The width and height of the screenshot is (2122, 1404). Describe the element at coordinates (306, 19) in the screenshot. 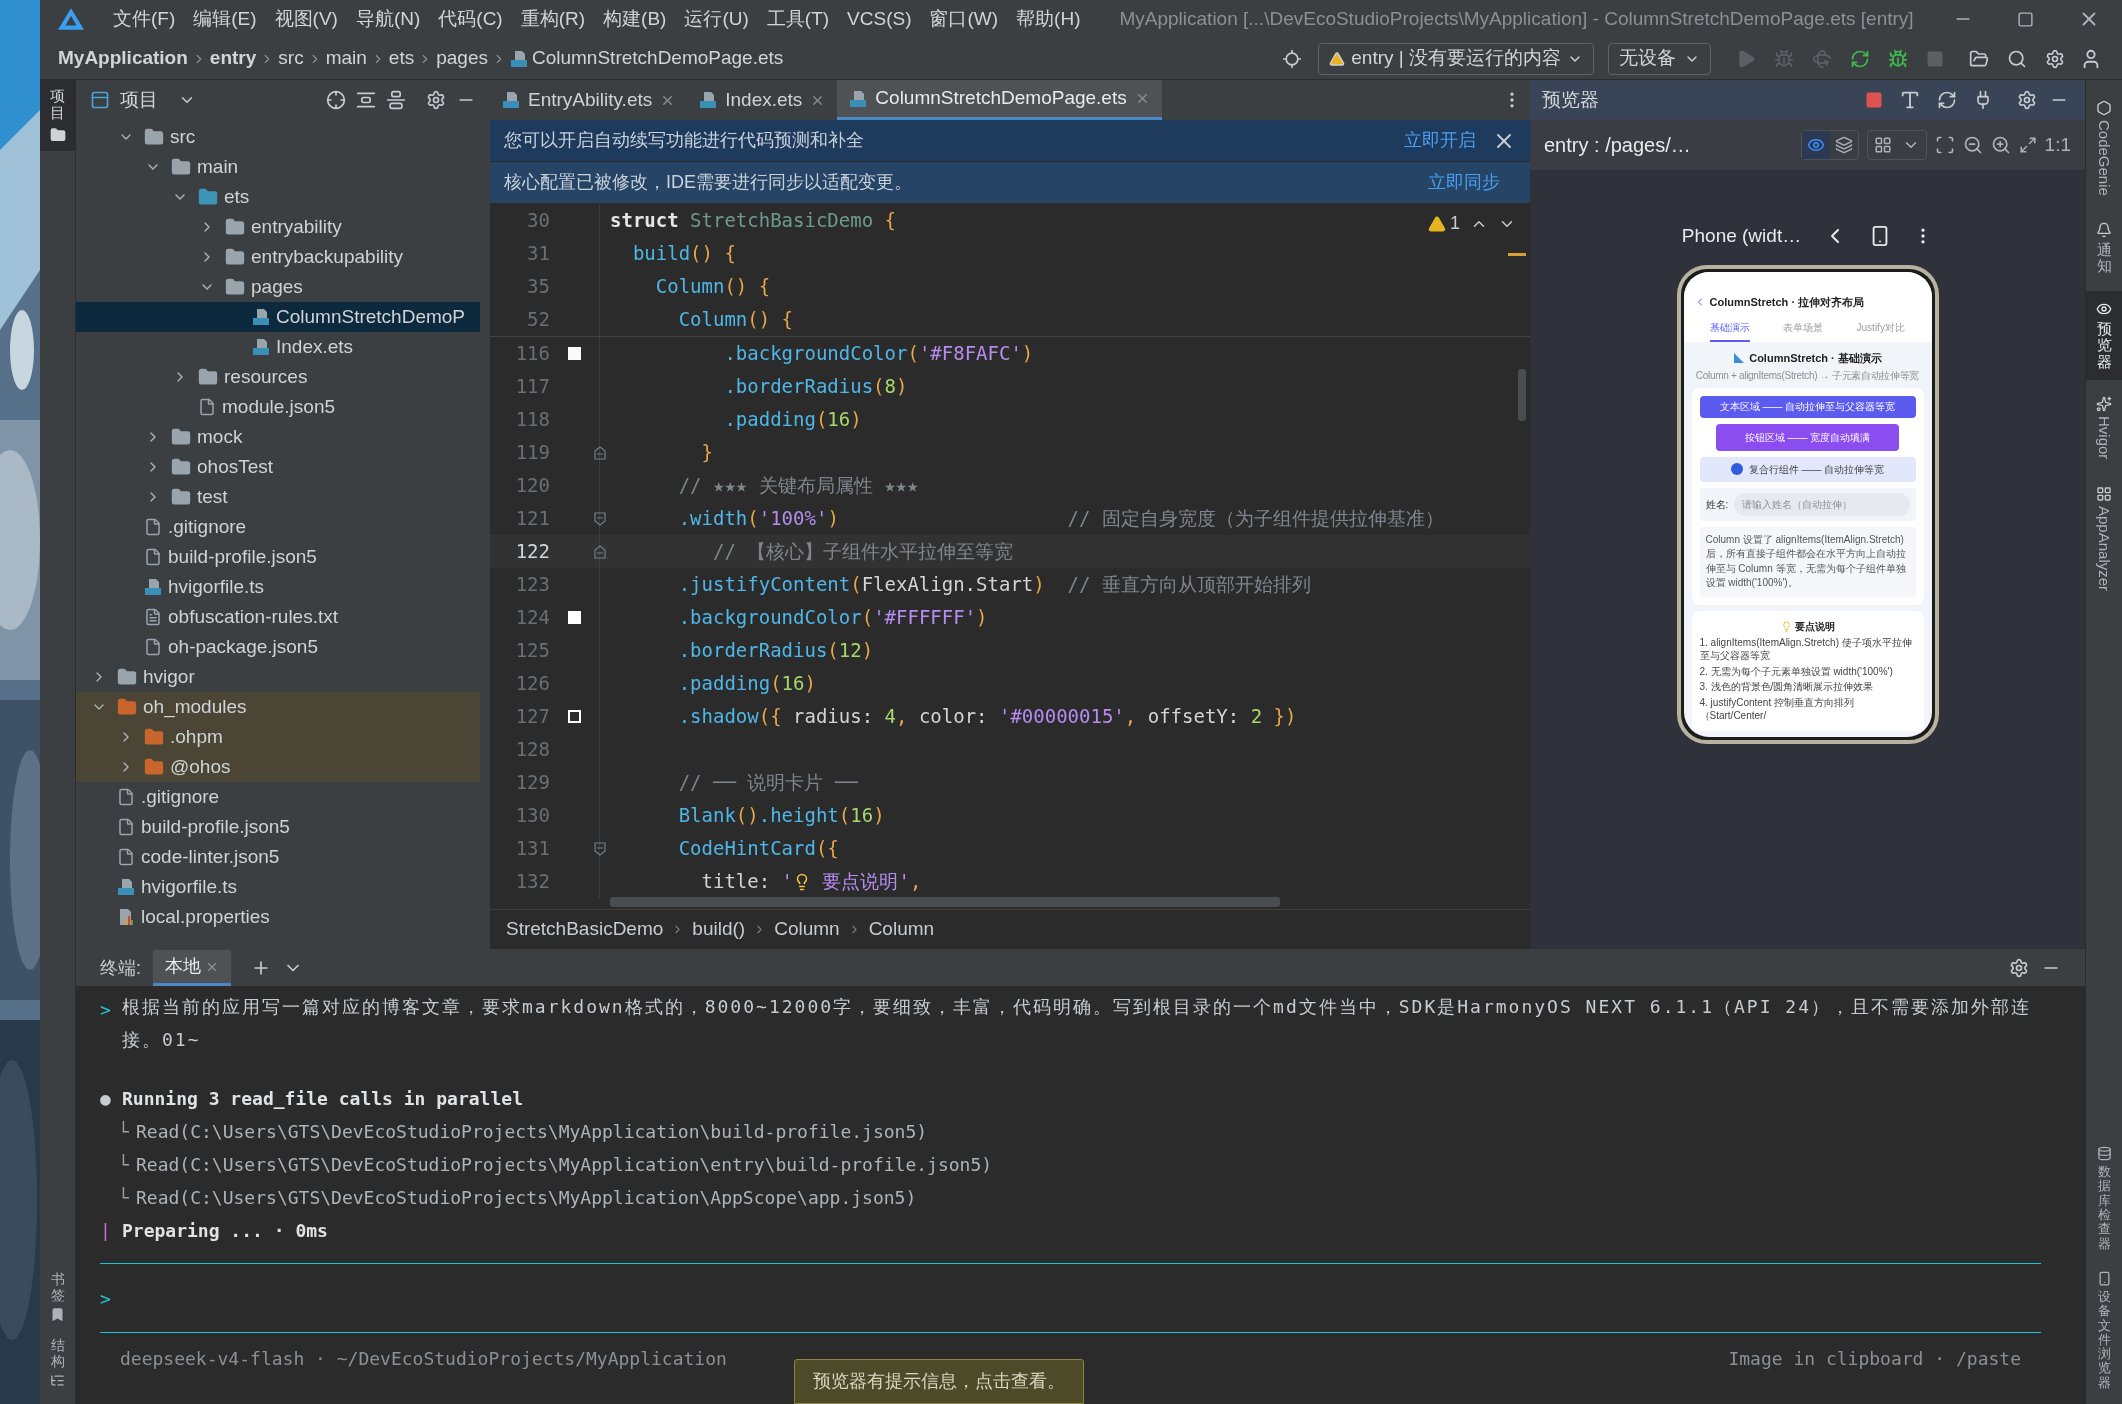

I see `menu-item: 视图(V)` at that location.